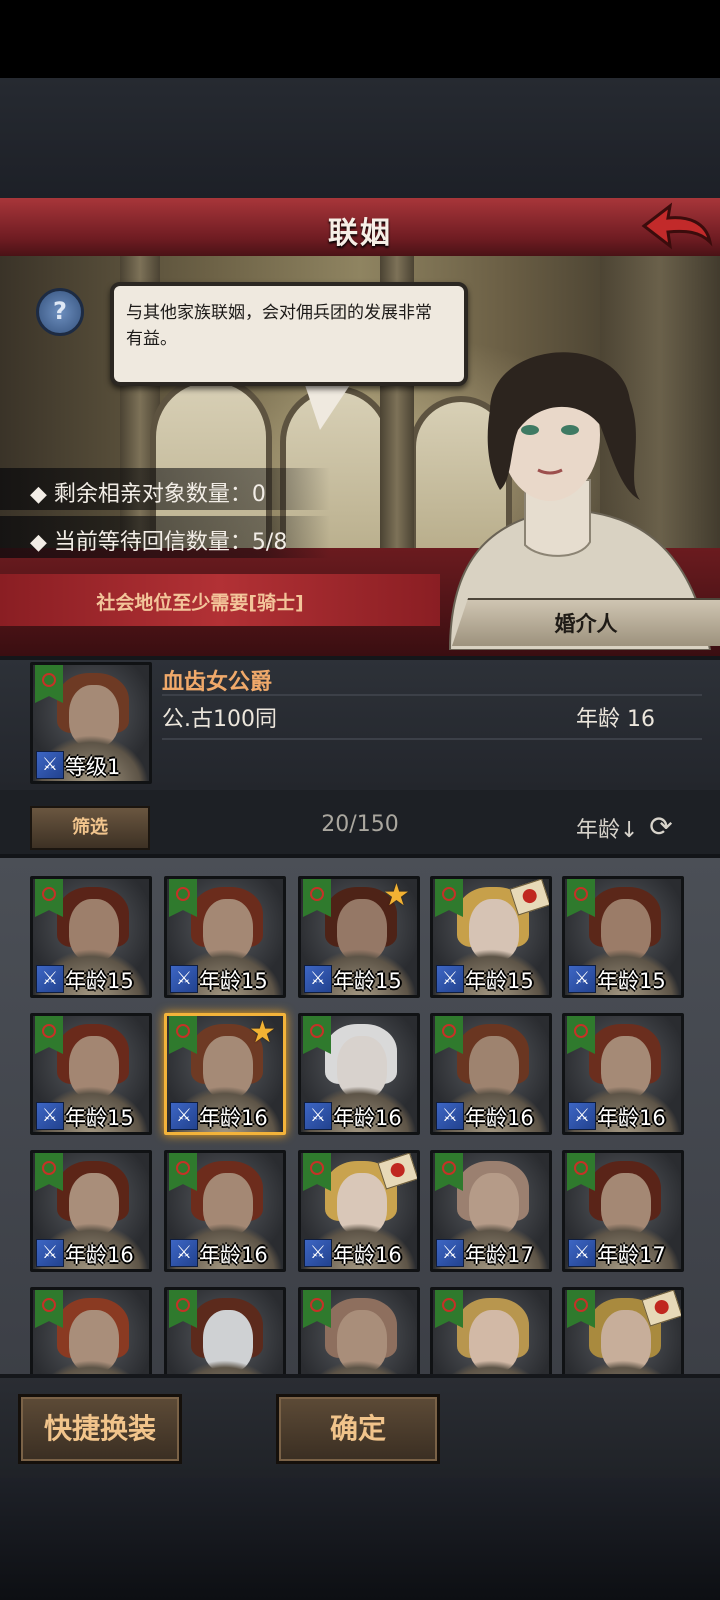  I want to click on candidate-count: 20/150, so click(360, 824).